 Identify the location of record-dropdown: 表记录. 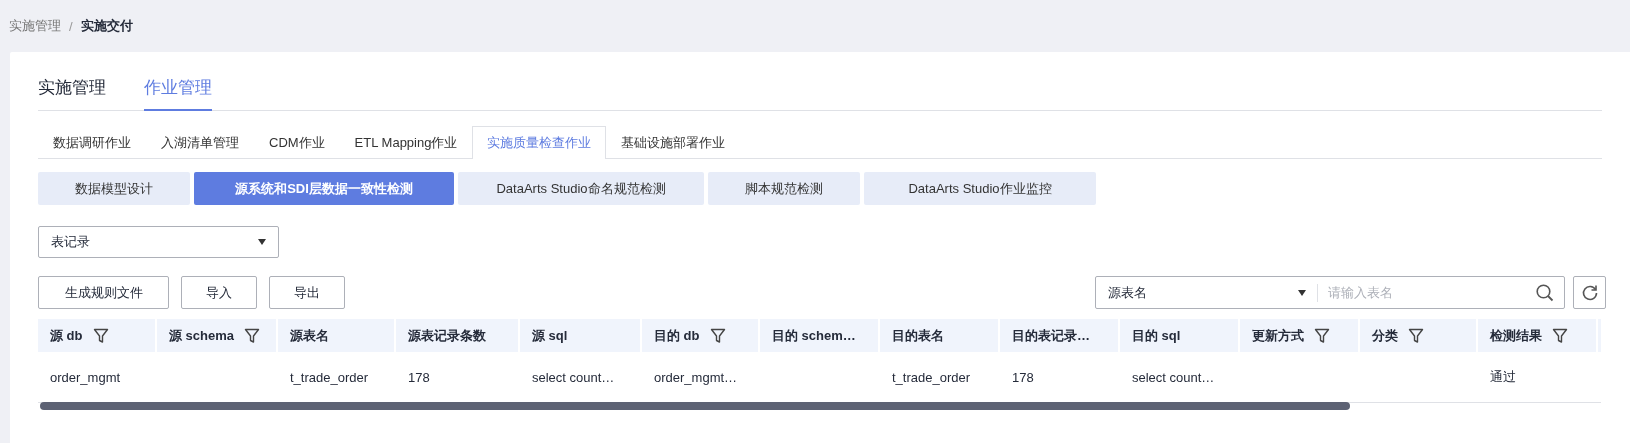
(158, 242).